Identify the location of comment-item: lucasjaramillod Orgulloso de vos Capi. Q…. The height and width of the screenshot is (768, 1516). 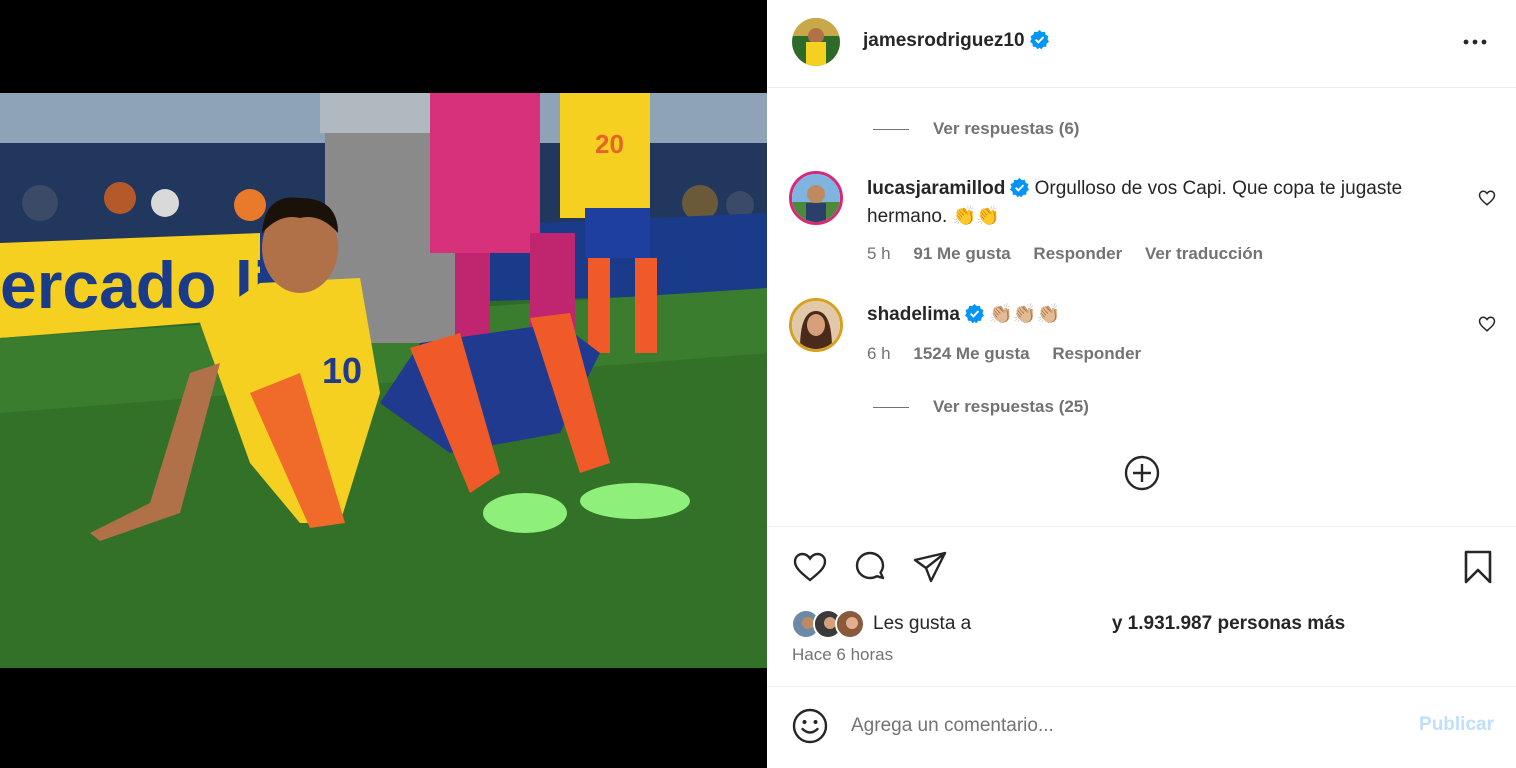
(1141, 220).